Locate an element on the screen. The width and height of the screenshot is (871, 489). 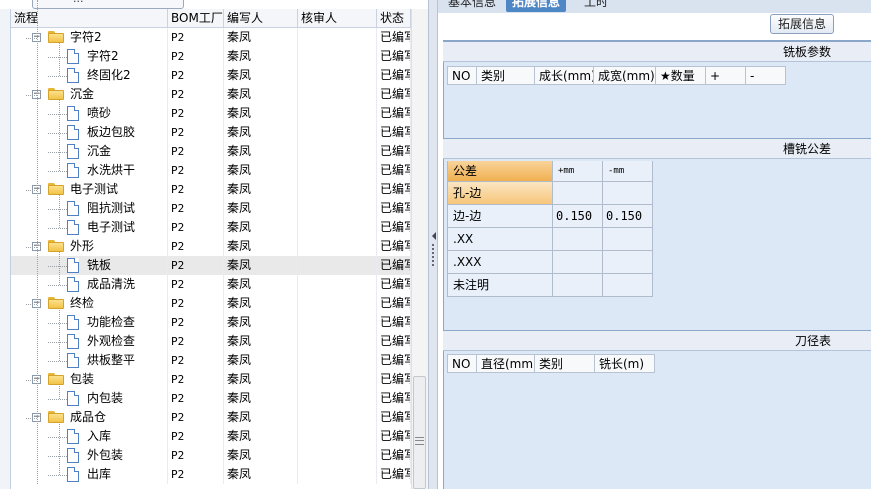
tree-item-row: 铣板 P2 秦凤 已编写 is located at coordinates (211, 265).